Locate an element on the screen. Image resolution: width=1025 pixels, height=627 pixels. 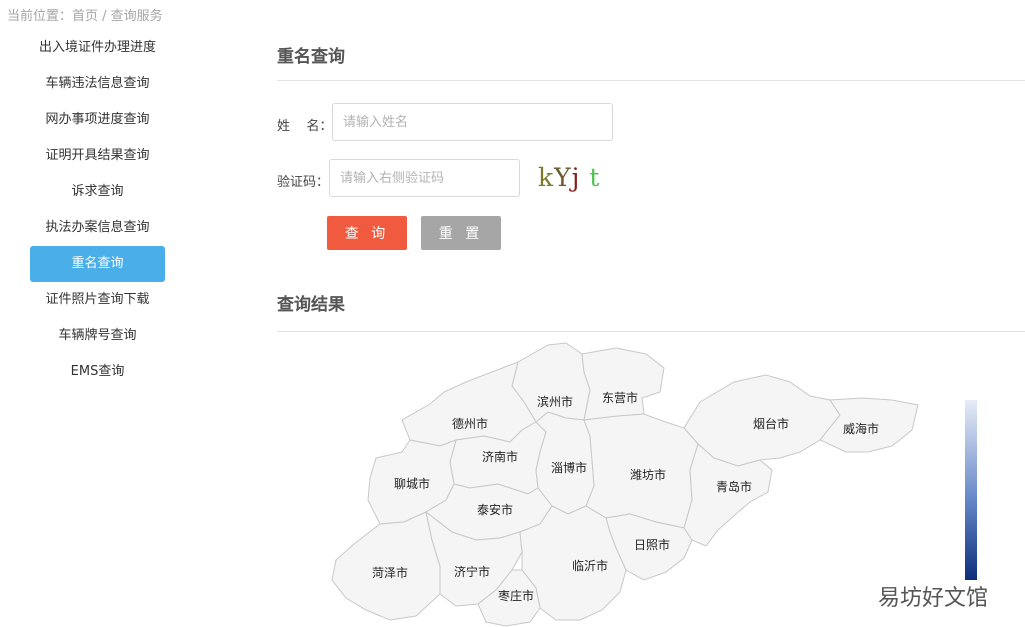
watermark: 易坊好文馆 is located at coordinates (933, 598).